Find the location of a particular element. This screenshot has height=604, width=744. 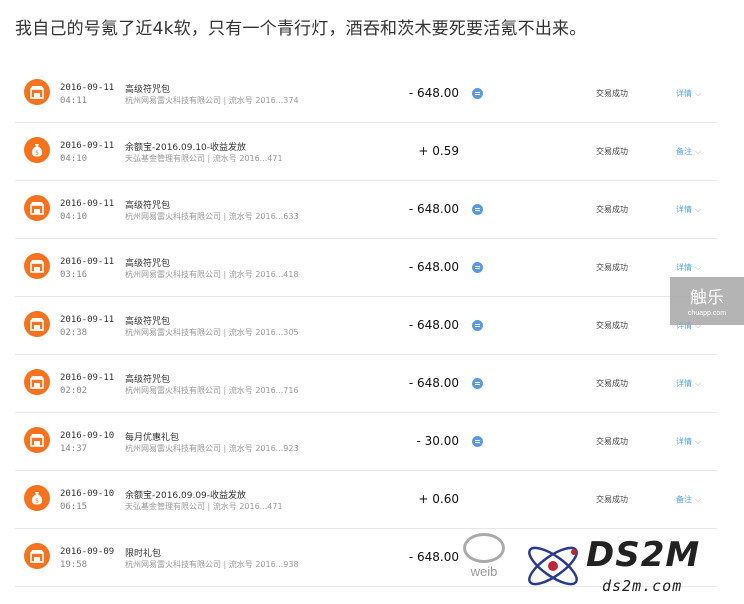

chuapp-watermark-url: chuapp.com is located at coordinates (707, 313).